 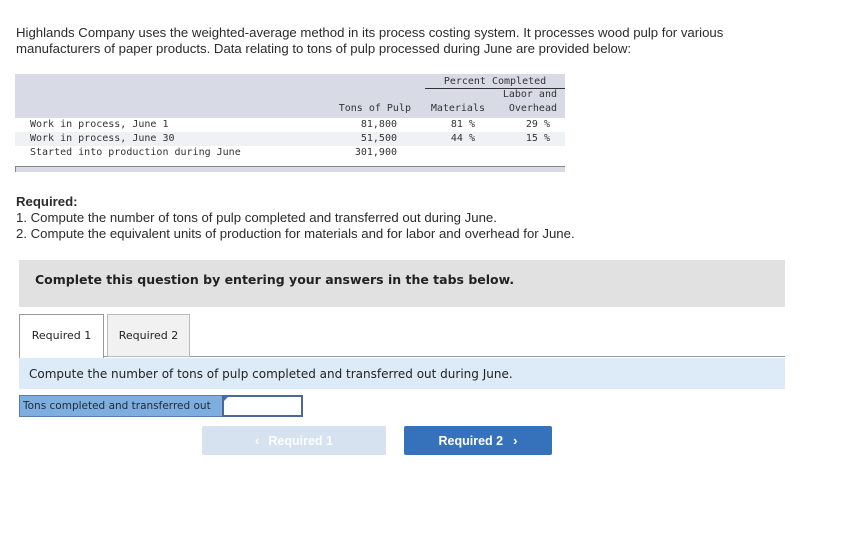 I want to click on labor-overhead-header-line1: Labor and, so click(x=529, y=94).